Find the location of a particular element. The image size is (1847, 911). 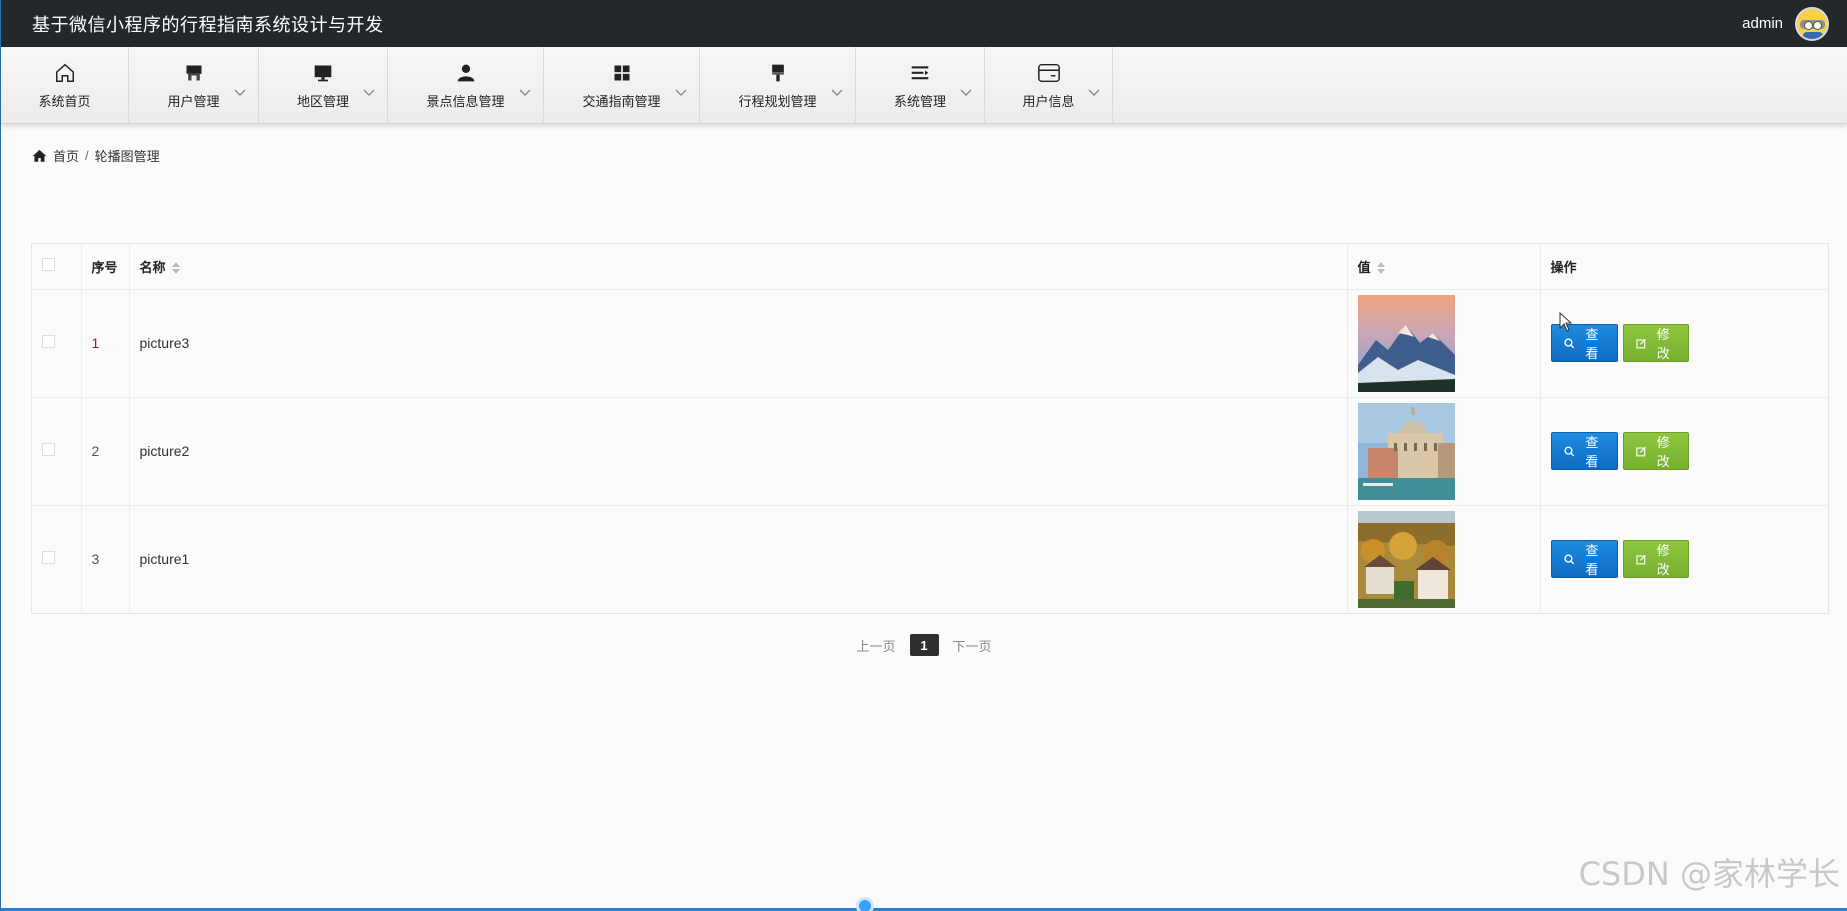

store-icon is located at coordinates (194, 73).